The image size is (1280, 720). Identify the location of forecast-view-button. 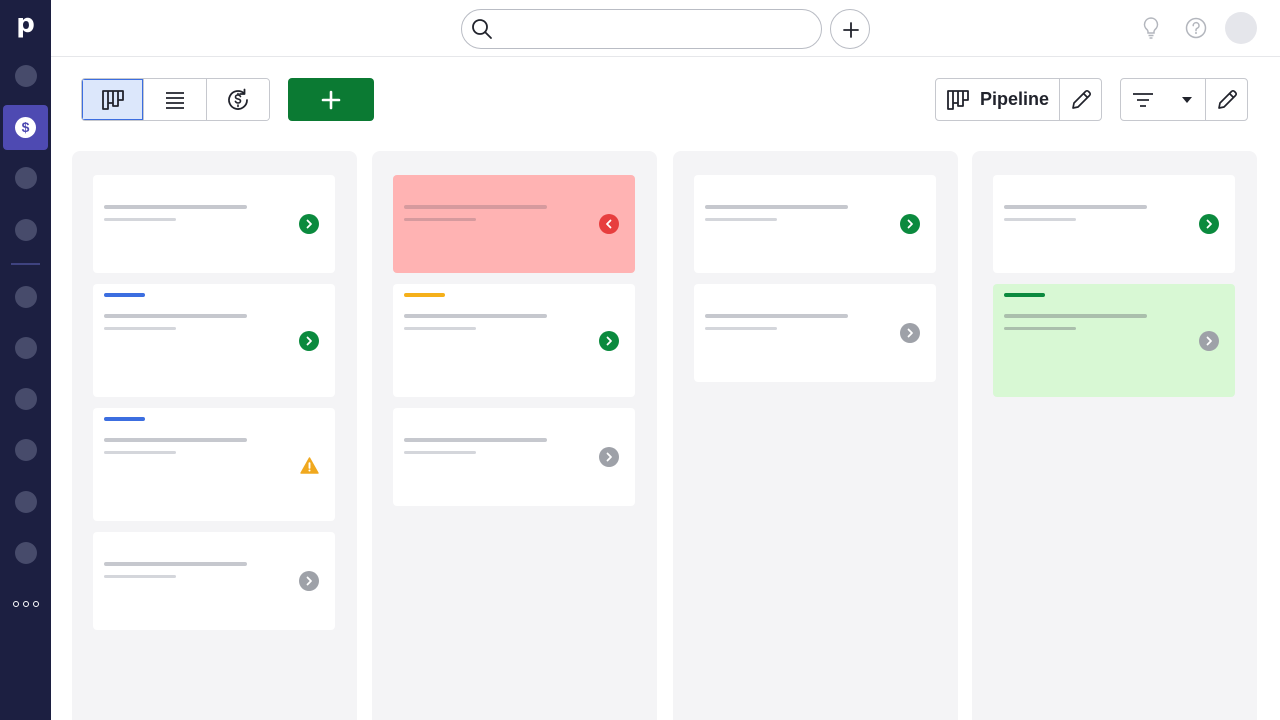
(237, 99).